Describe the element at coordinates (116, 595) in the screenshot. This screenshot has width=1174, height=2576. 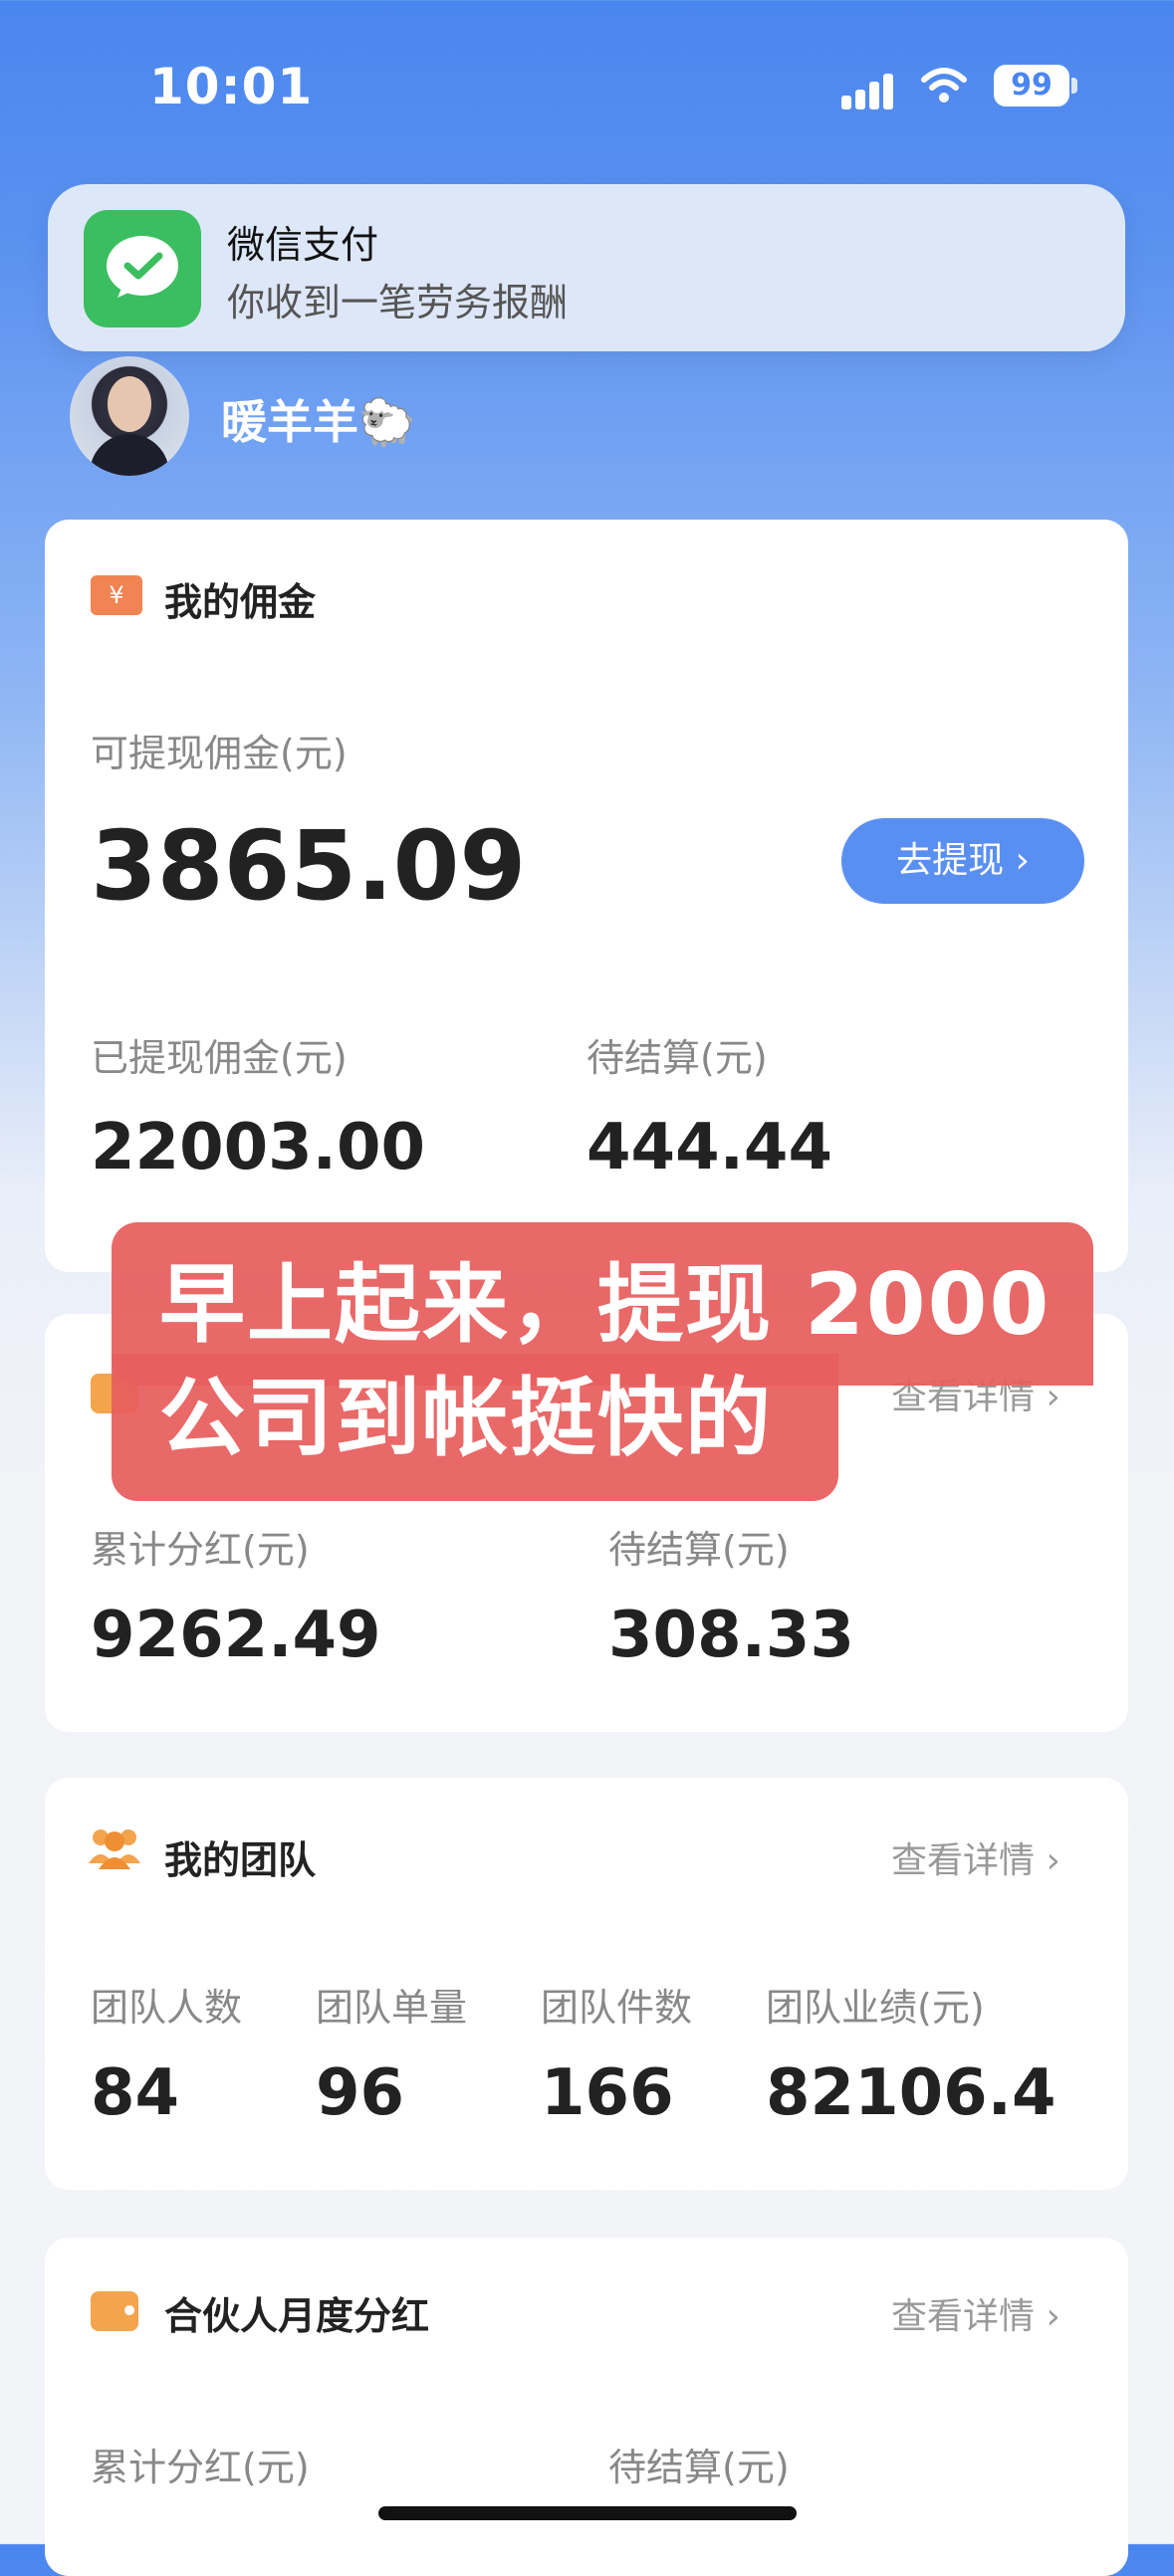
I see `commission-ticket-icon: ¥` at that location.